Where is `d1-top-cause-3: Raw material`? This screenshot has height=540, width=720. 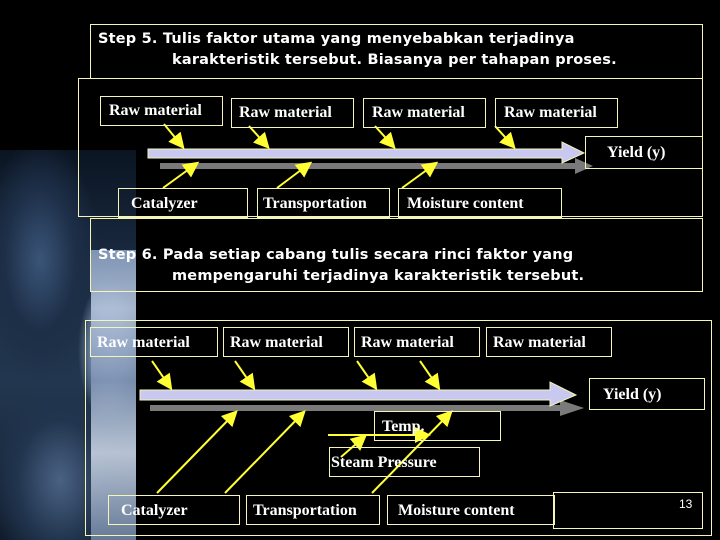
d1-top-cause-3: Raw material is located at coordinates (418, 112).